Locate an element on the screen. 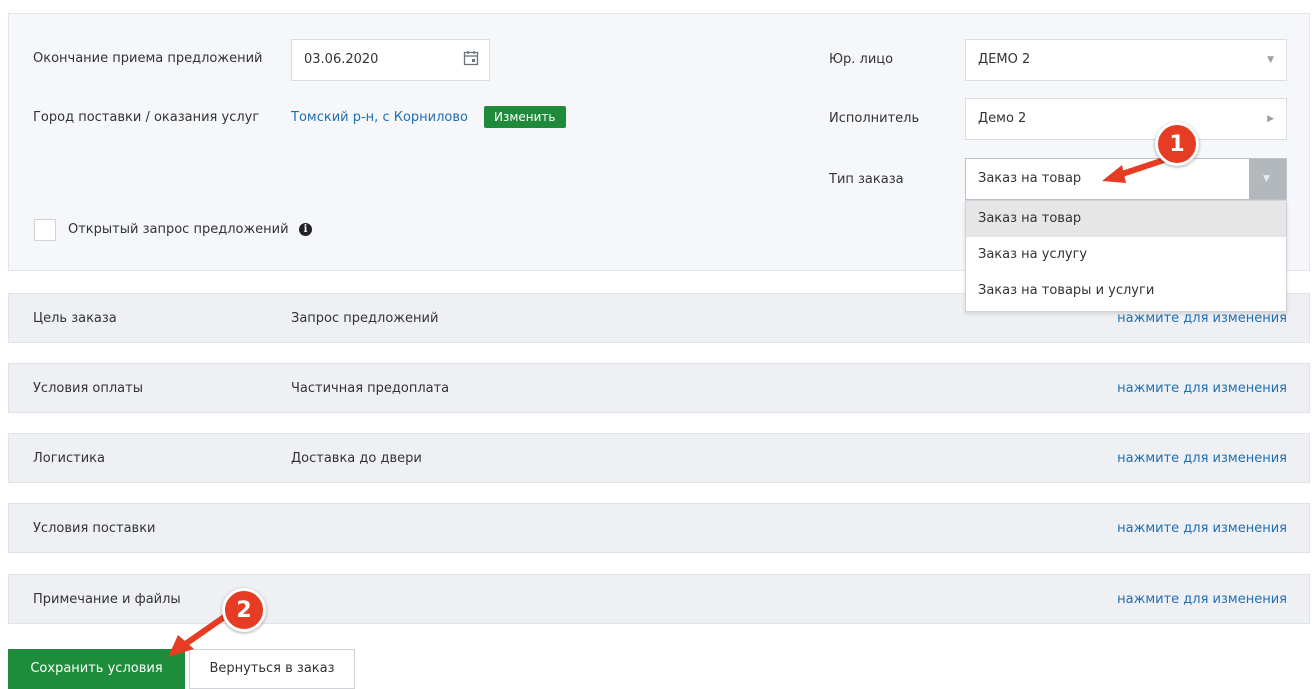 This screenshot has height=689, width=1312. annotation-badge-1: 1 is located at coordinates (1177, 144).